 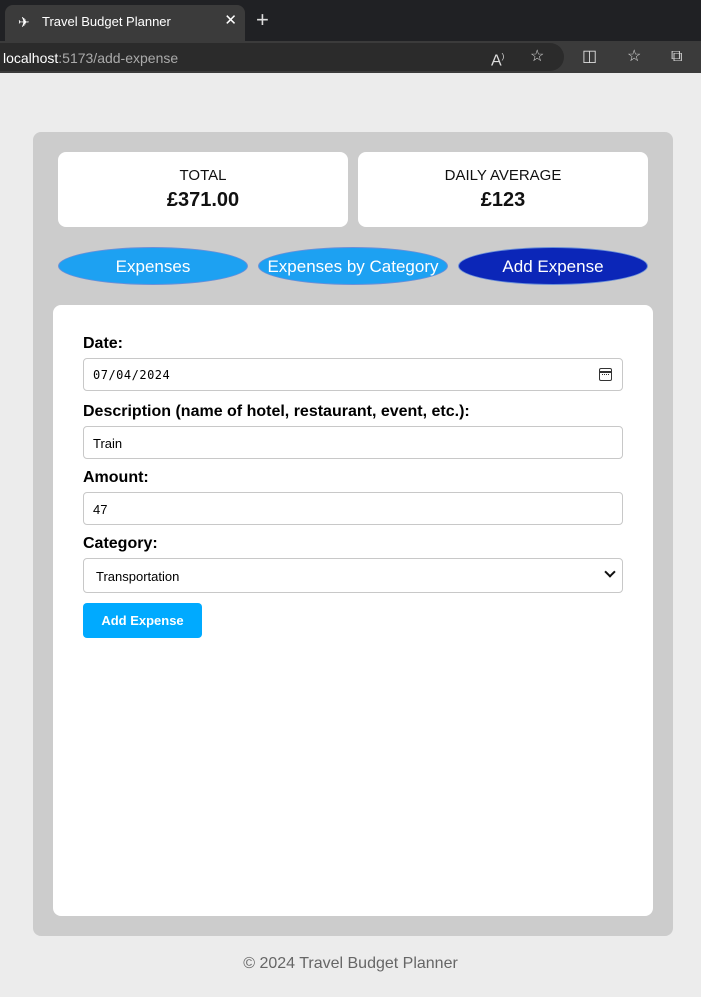 What do you see at coordinates (24, 22) in the screenshot?
I see `airplane-icon: ✈` at bounding box center [24, 22].